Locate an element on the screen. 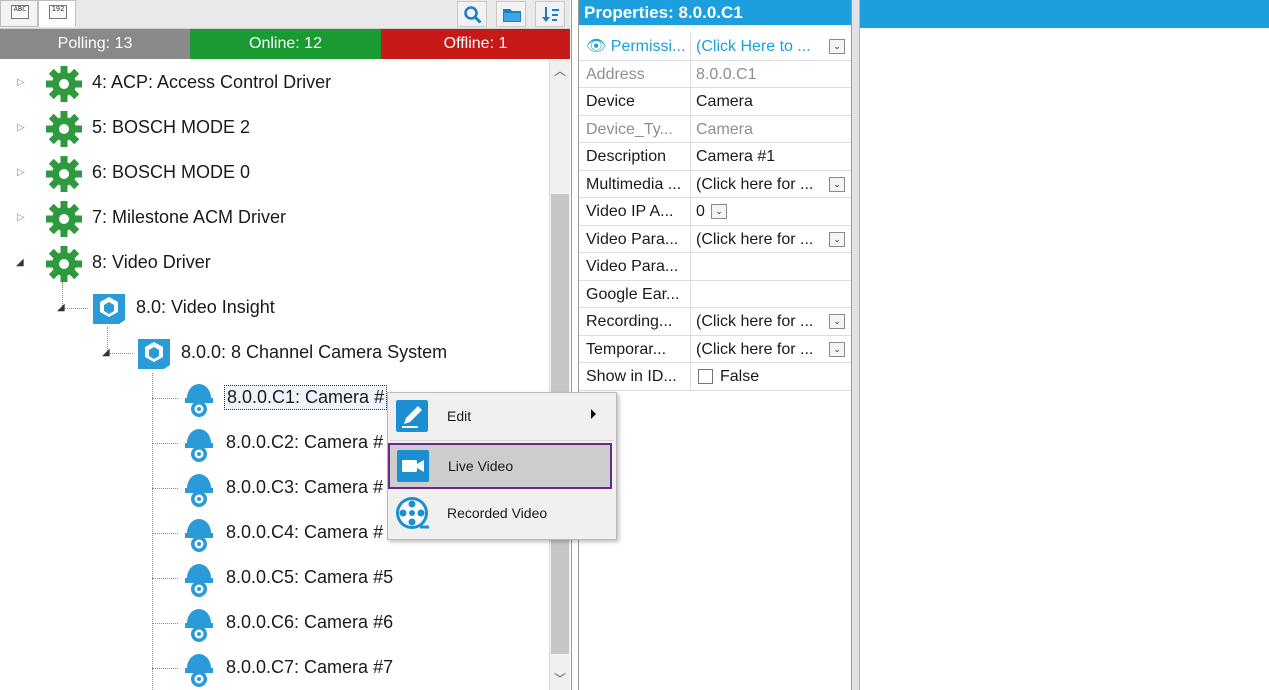 The image size is (1269, 690). film-reel-icon is located at coordinates (412, 513).